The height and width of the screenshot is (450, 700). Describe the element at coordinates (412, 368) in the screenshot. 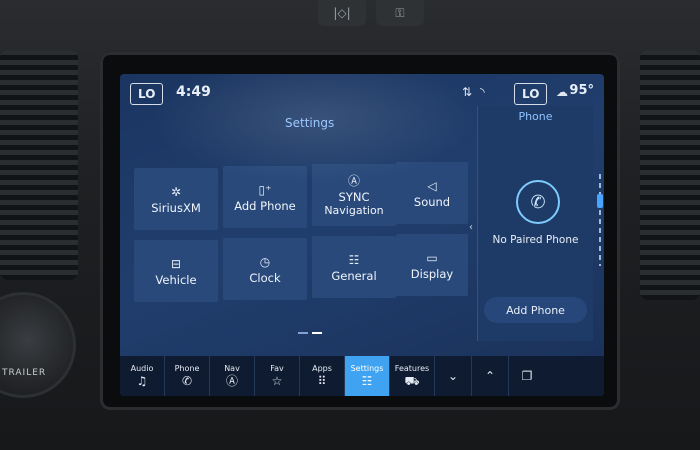

I see `nav-label: Features` at that location.